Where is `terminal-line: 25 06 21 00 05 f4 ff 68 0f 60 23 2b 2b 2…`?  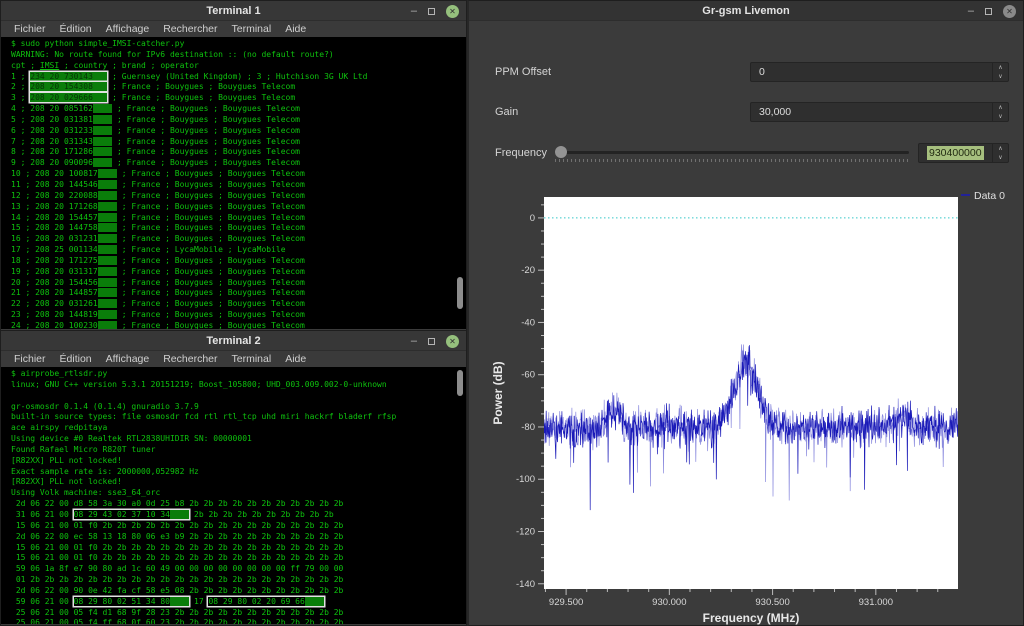 terminal-line: 25 06 21 00 05 f4 ff 68 0f 60 23 2b 2b 2… is located at coordinates (177, 621).